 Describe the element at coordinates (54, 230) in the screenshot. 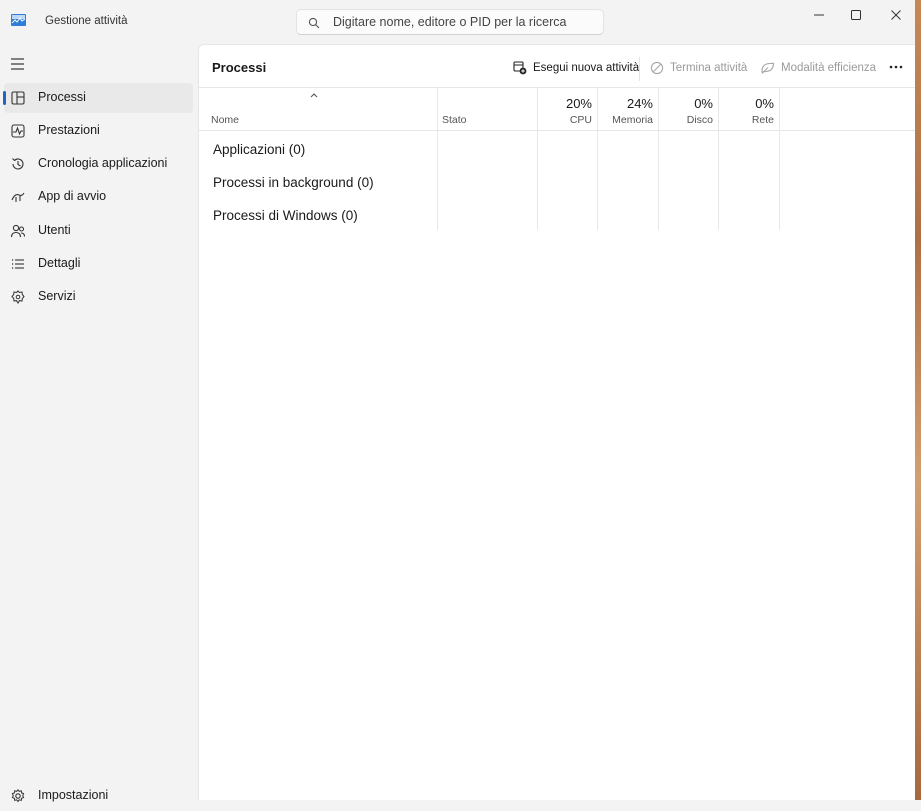

I see `sidebar-item-label: Utenti` at that location.